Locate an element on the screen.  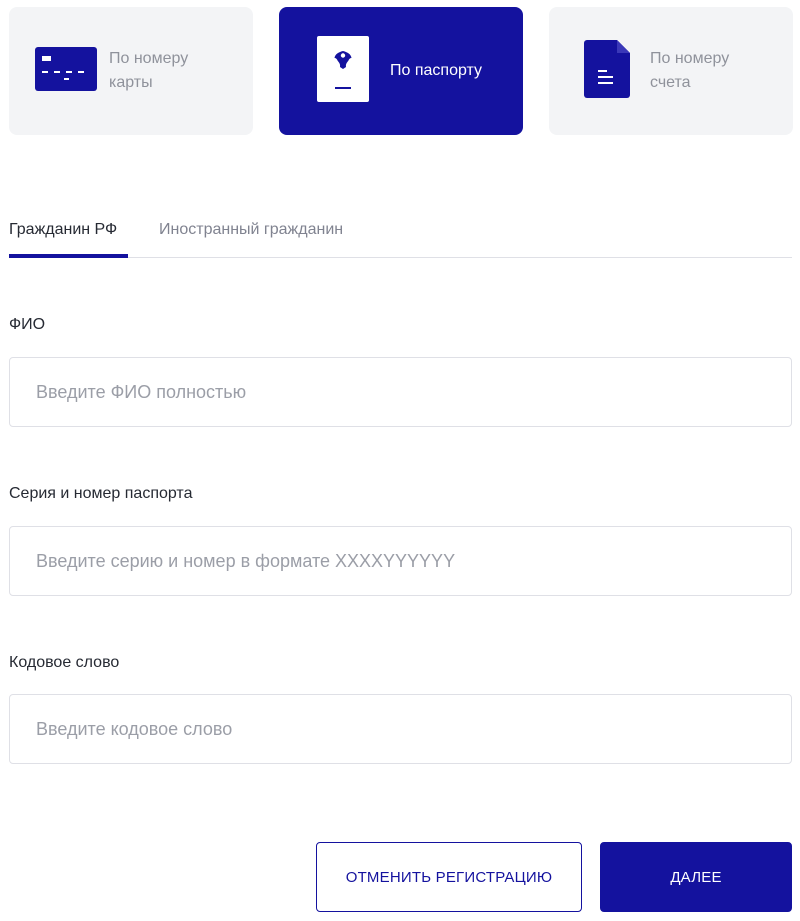
codeword-input is located at coordinates (400, 729).